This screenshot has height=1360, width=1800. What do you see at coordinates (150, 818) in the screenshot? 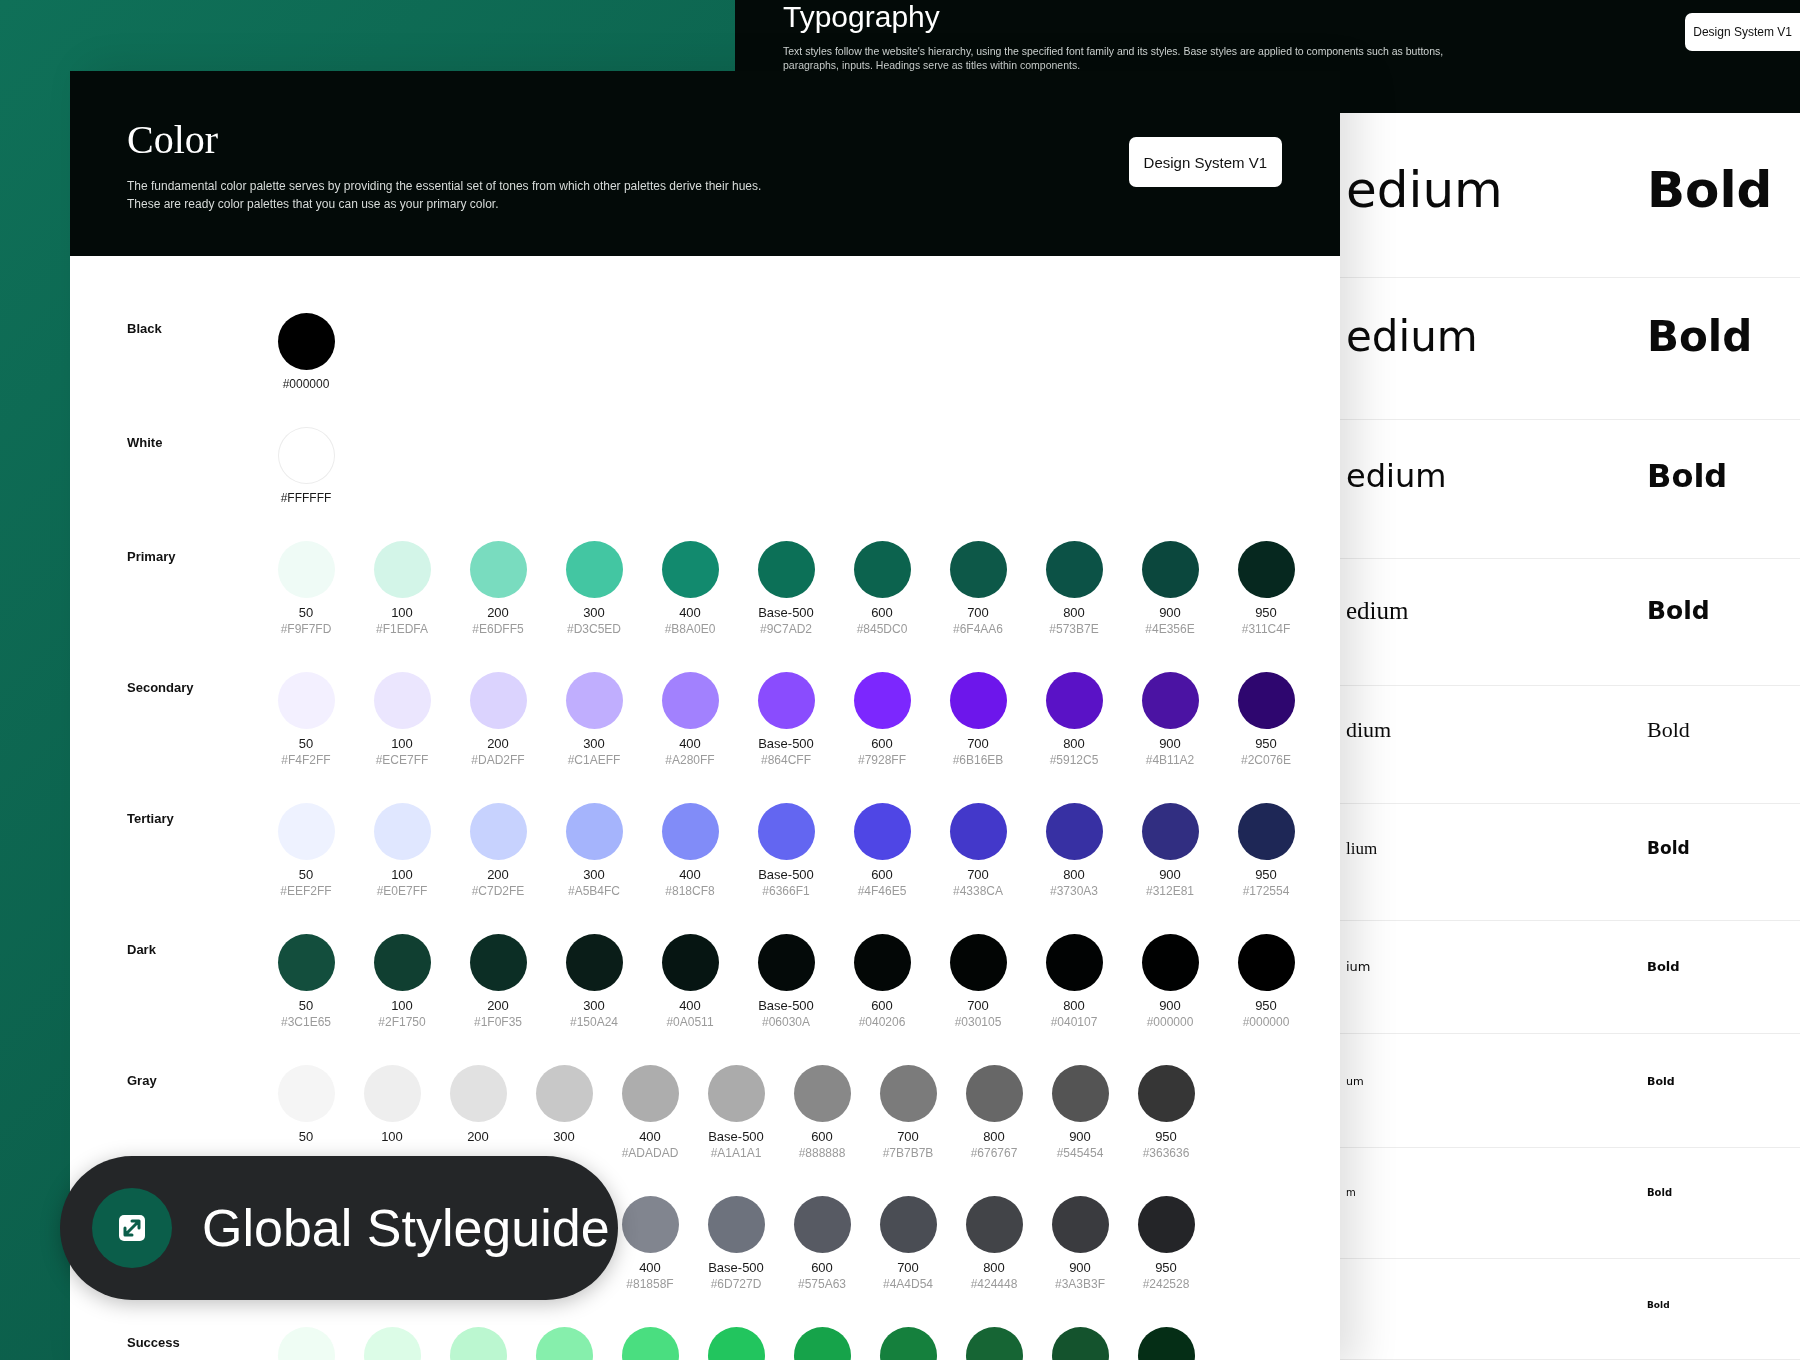
I see `palette-label: Tertiary` at bounding box center [150, 818].